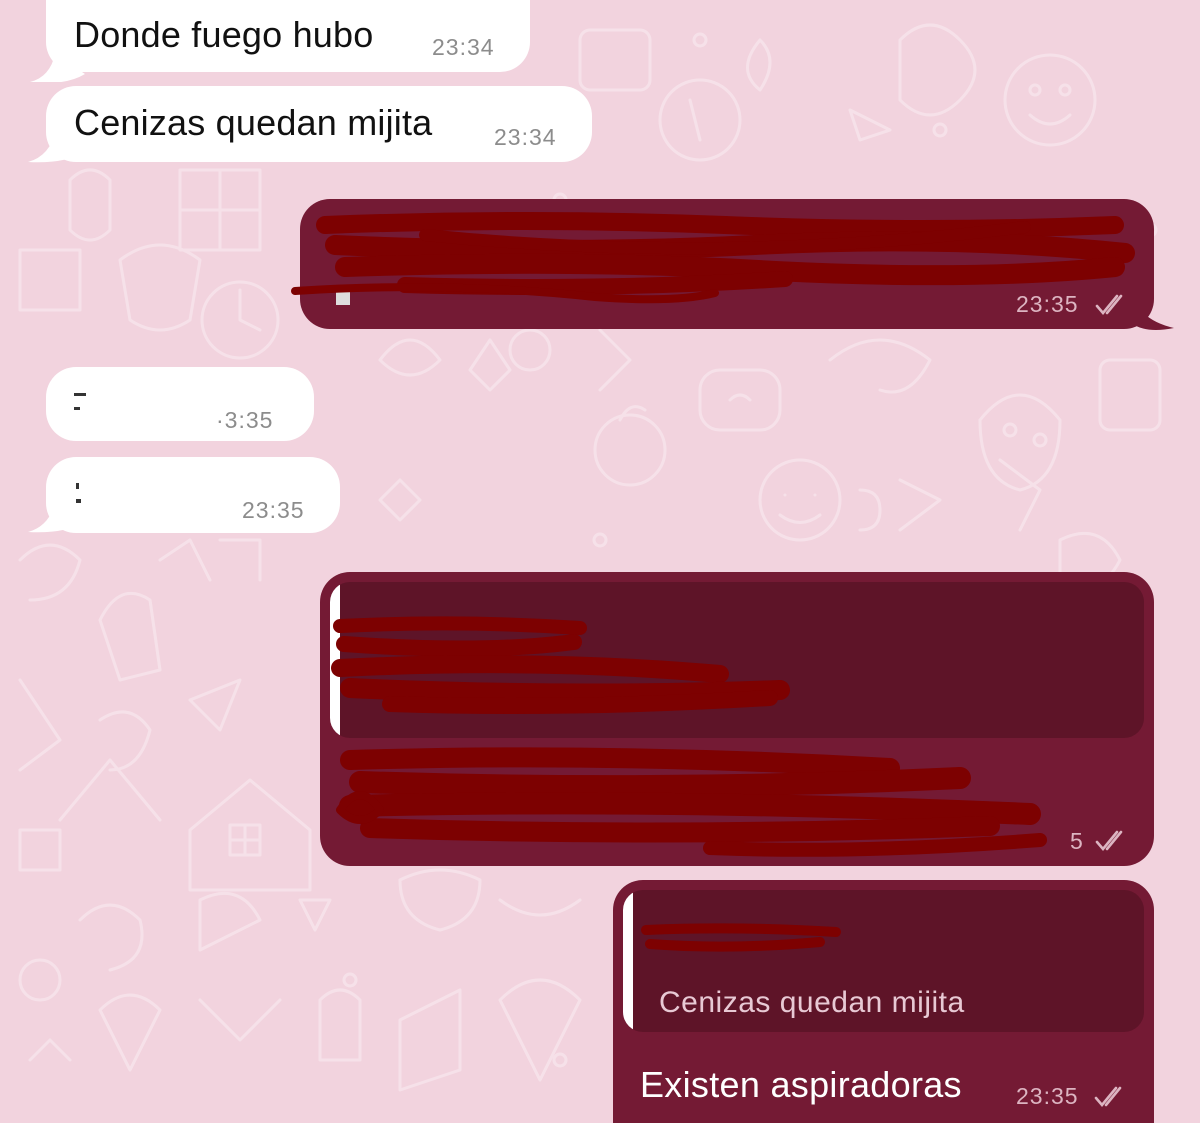 Image resolution: width=1200 pixels, height=1123 pixels. What do you see at coordinates (812, 1002) in the screenshot?
I see `reply-quote-text: Cenizas quedan mijita` at bounding box center [812, 1002].